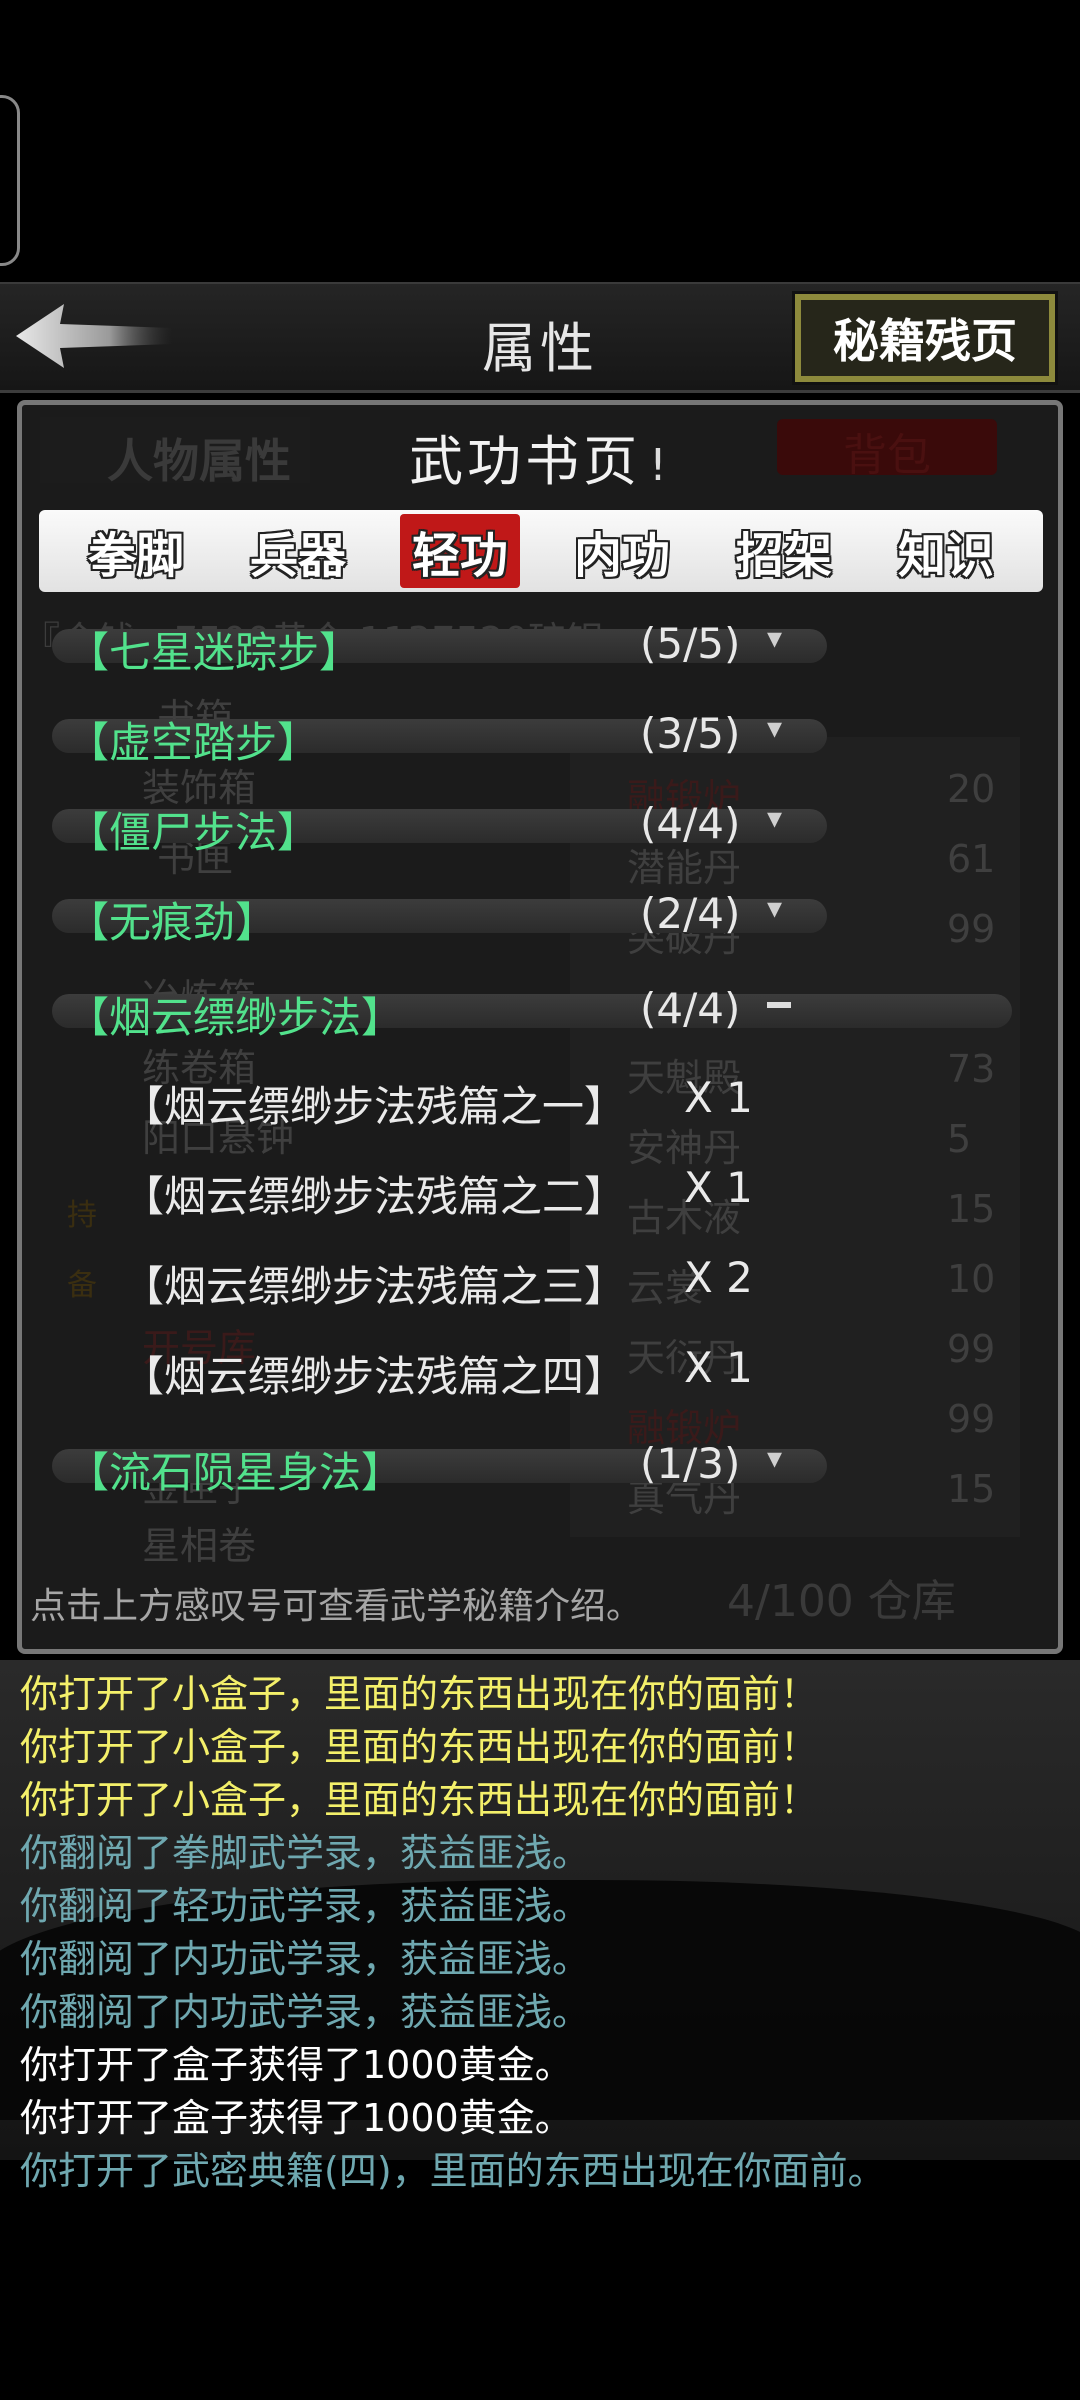 This screenshot has height=2400, width=1080. I want to click on tab-parry: 招架, so click(784, 551).